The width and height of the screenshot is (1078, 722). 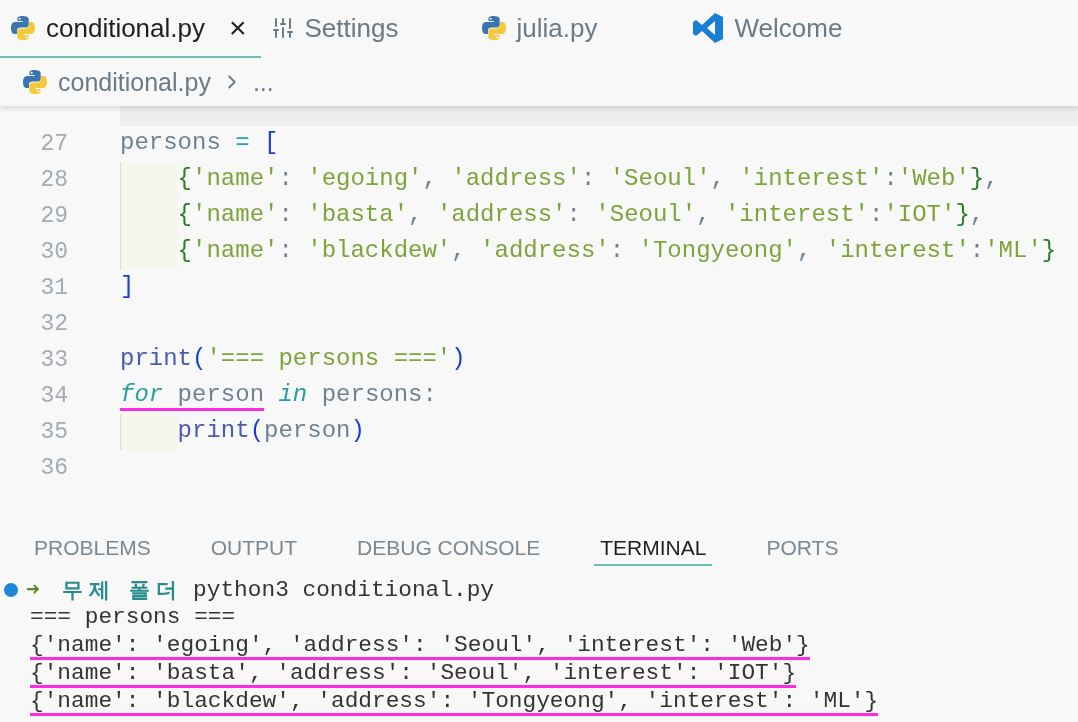 What do you see at coordinates (707, 28) in the screenshot?
I see `code-editor-logo-icon` at bounding box center [707, 28].